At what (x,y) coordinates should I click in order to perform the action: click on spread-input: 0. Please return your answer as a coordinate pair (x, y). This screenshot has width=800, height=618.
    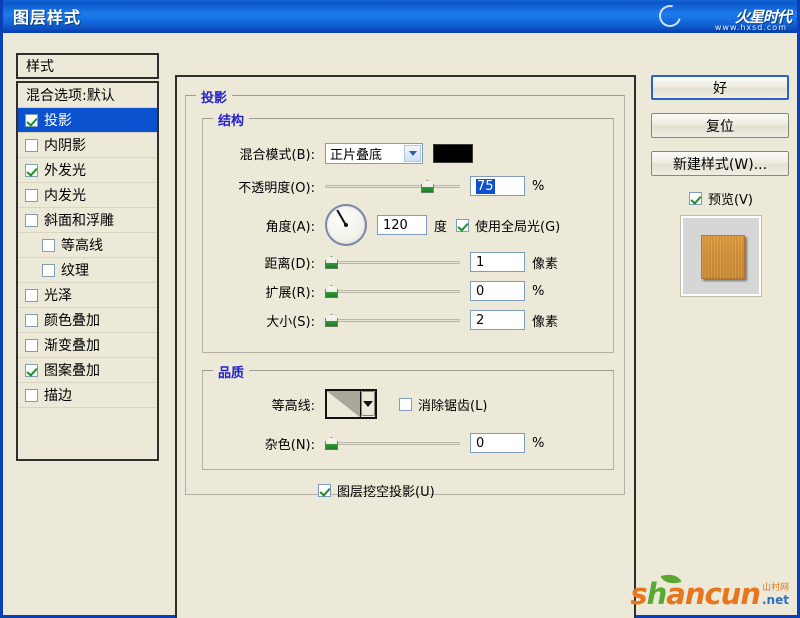
    Looking at the image, I should click on (497, 291).